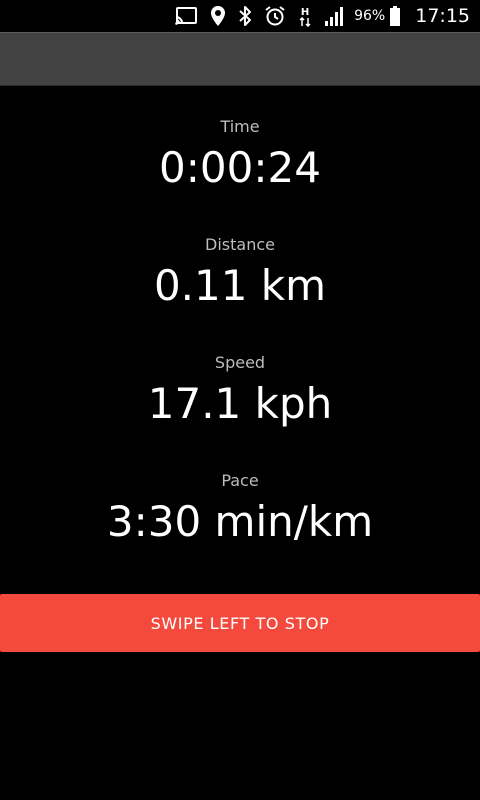 The height and width of the screenshot is (800, 480). I want to click on swipe-to-stop-button: SWIPE LEFT TO STOP, so click(240, 623).